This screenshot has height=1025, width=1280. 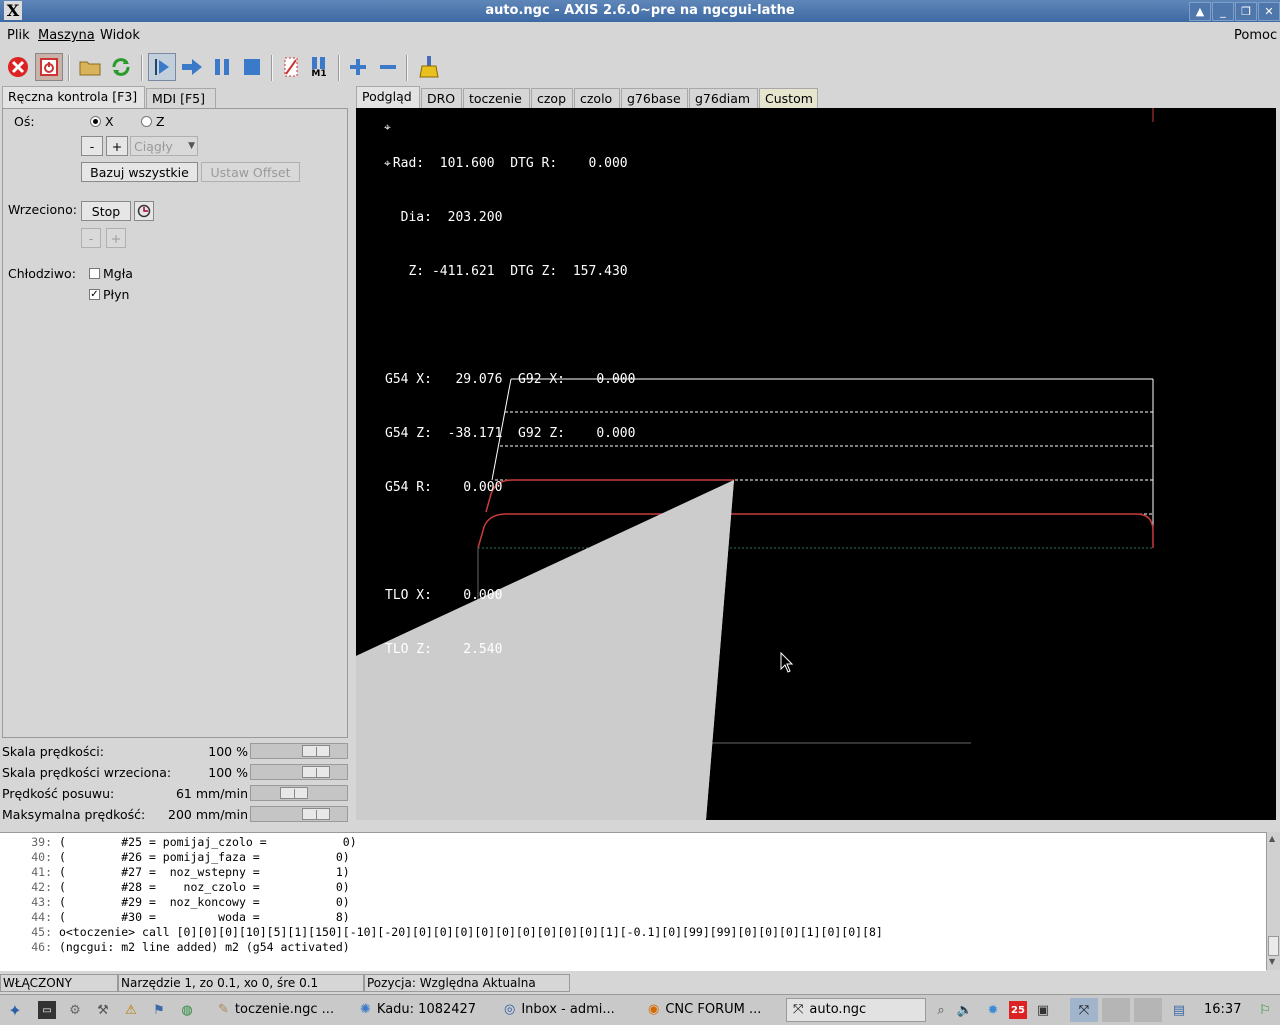 What do you see at coordinates (144, 211) in the screenshot?
I see `spindle-brake-icon` at bounding box center [144, 211].